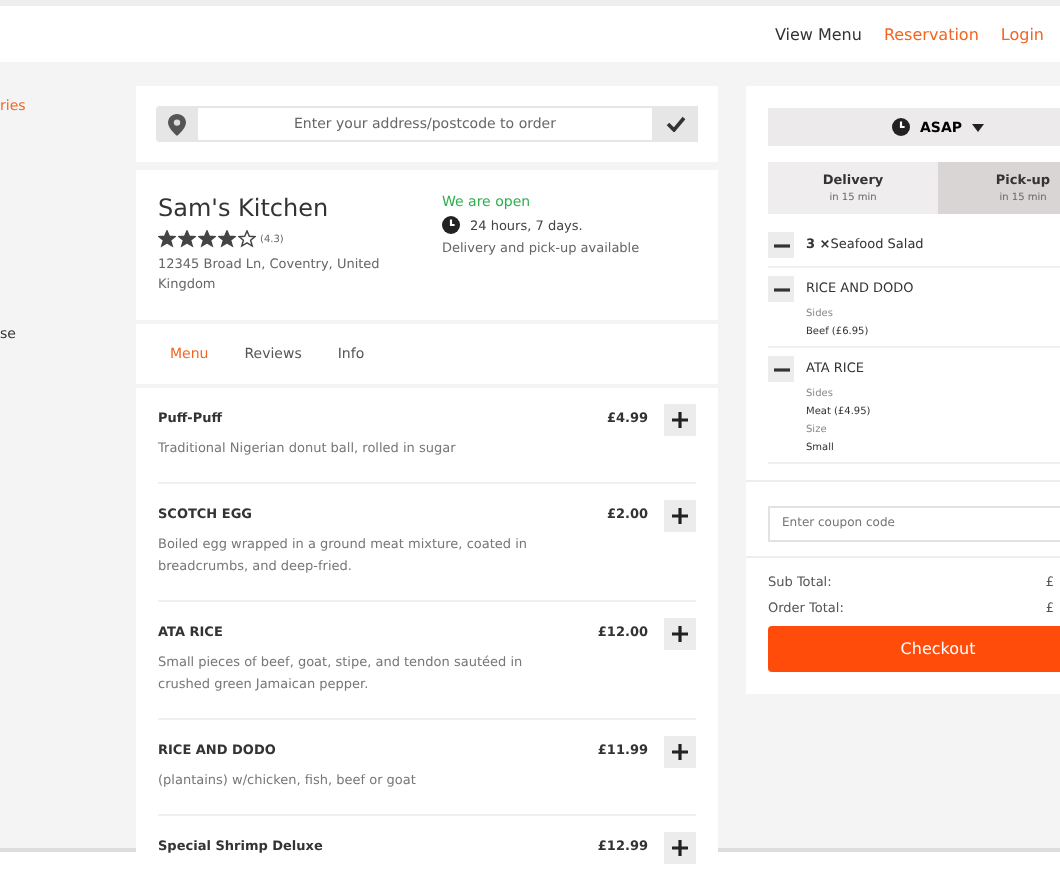 The image size is (1060, 884). What do you see at coordinates (818, 34) in the screenshot?
I see `nav-link: View Menu` at bounding box center [818, 34].